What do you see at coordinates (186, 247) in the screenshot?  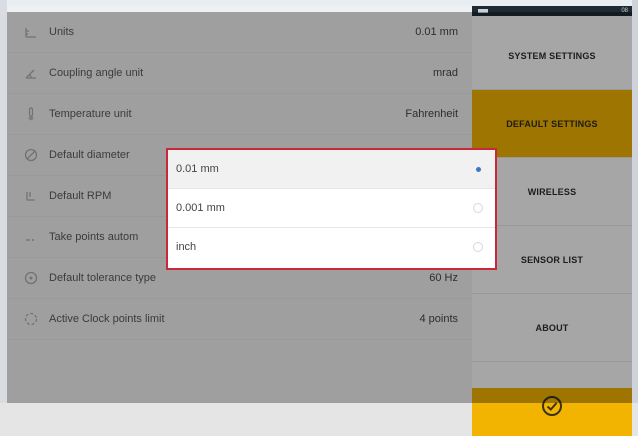 I see `option-label: inch` at bounding box center [186, 247].